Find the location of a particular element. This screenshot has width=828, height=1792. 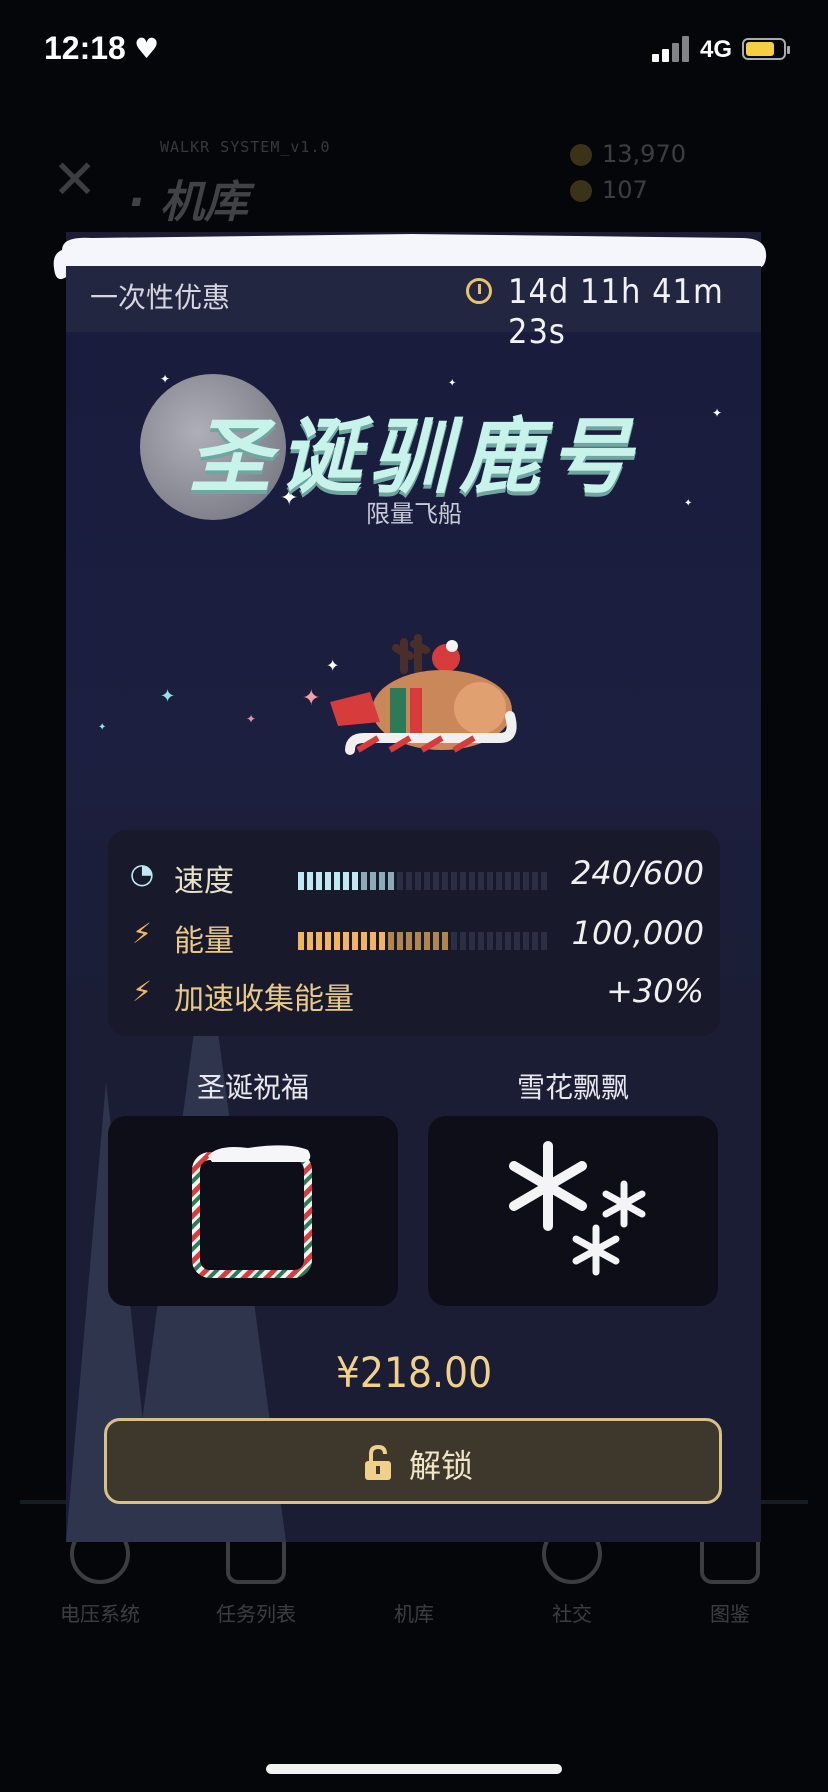

stat-row-energy: ⚡ 能量 100,000 is located at coordinates (414, 937).